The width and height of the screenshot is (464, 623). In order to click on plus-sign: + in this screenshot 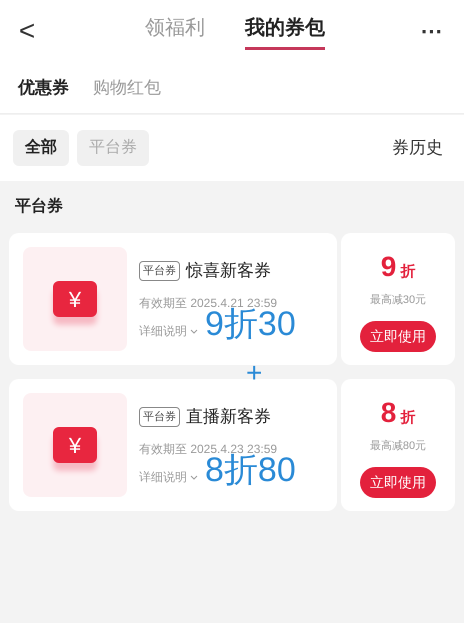, I will do `click(254, 373)`.